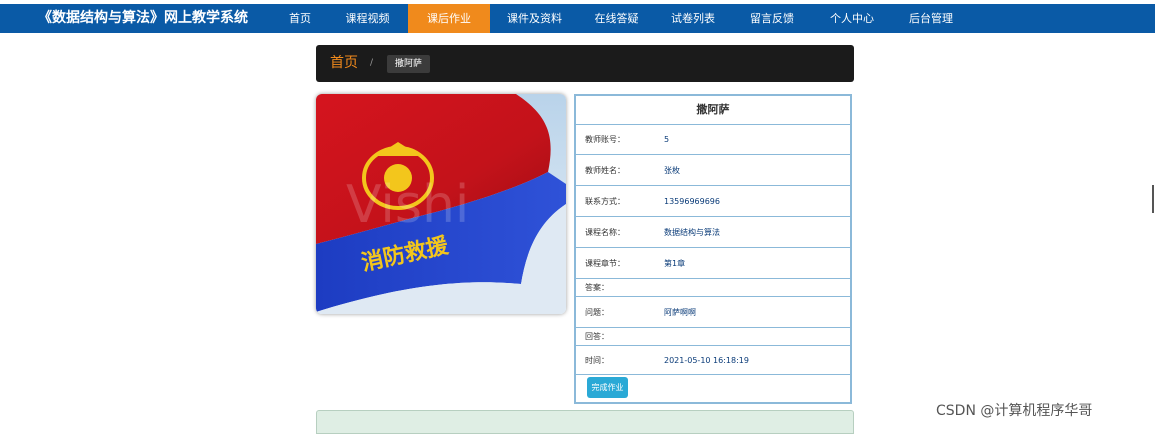 Image resolution: width=1162 pixels, height=434 pixels. Describe the element at coordinates (692, 232) in the screenshot. I see `detail-value: 数据结构与算法` at that location.